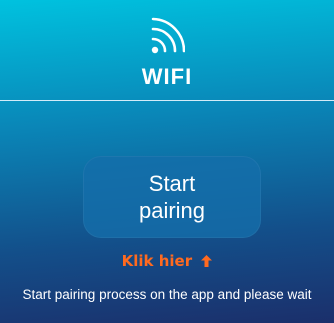 Image resolution: width=334 pixels, height=323 pixels. I want to click on wifi-icon, so click(168, 35).